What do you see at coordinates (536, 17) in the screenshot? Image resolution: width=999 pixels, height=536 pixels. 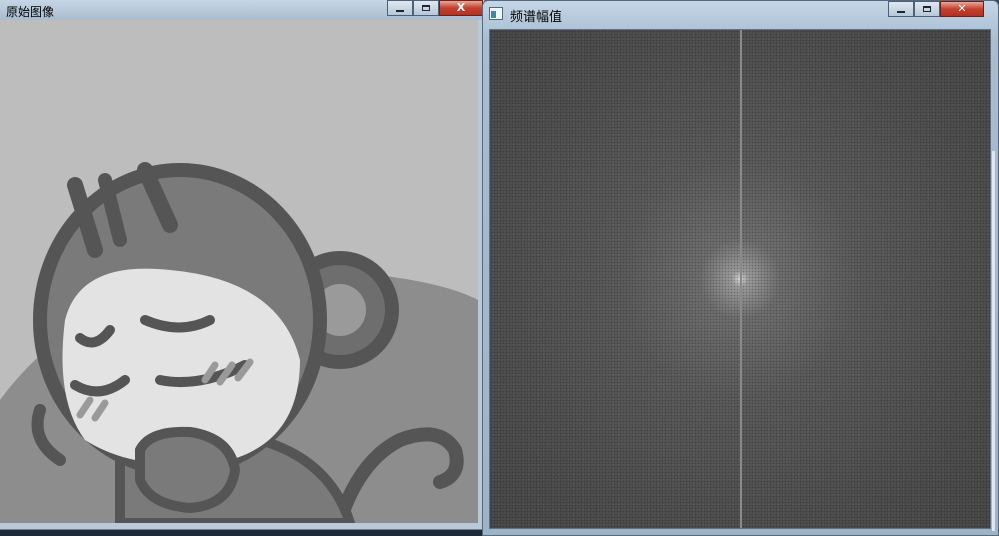 I see `window-title: 频谱幅值` at bounding box center [536, 17].